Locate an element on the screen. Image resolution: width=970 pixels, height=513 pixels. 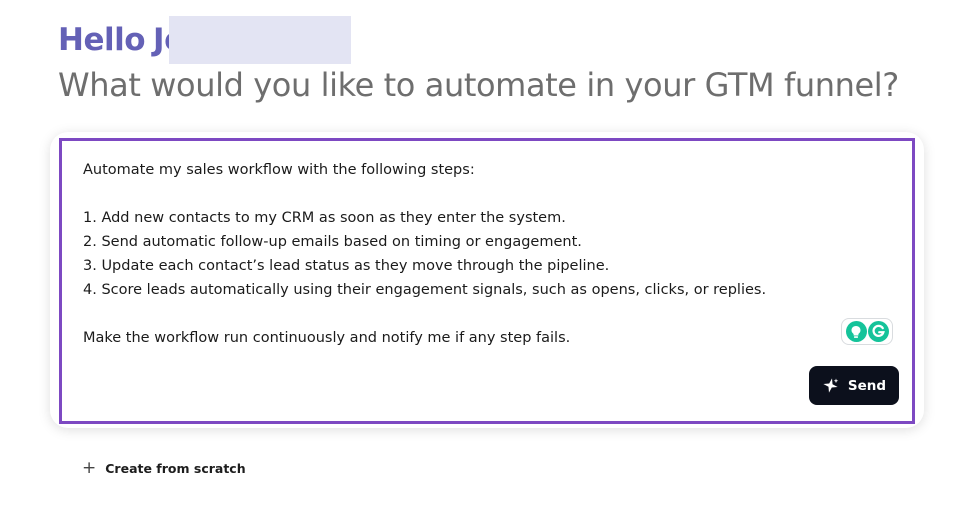
send-button: Send is located at coordinates (854, 385).